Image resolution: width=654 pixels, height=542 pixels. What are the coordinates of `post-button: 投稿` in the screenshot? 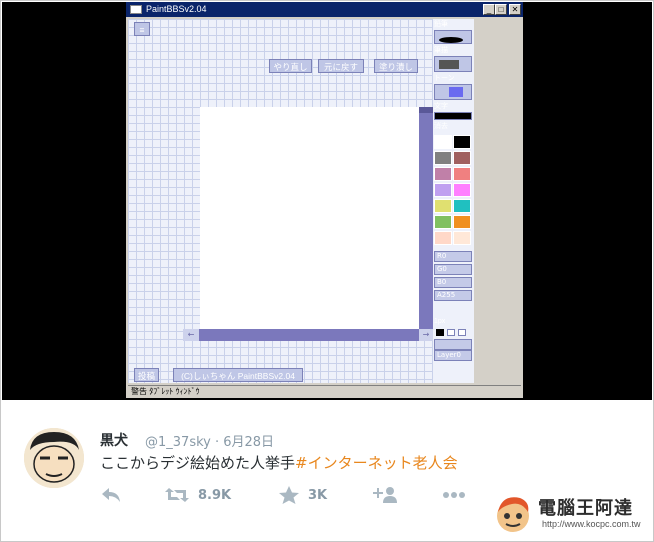 It's located at (146, 375).